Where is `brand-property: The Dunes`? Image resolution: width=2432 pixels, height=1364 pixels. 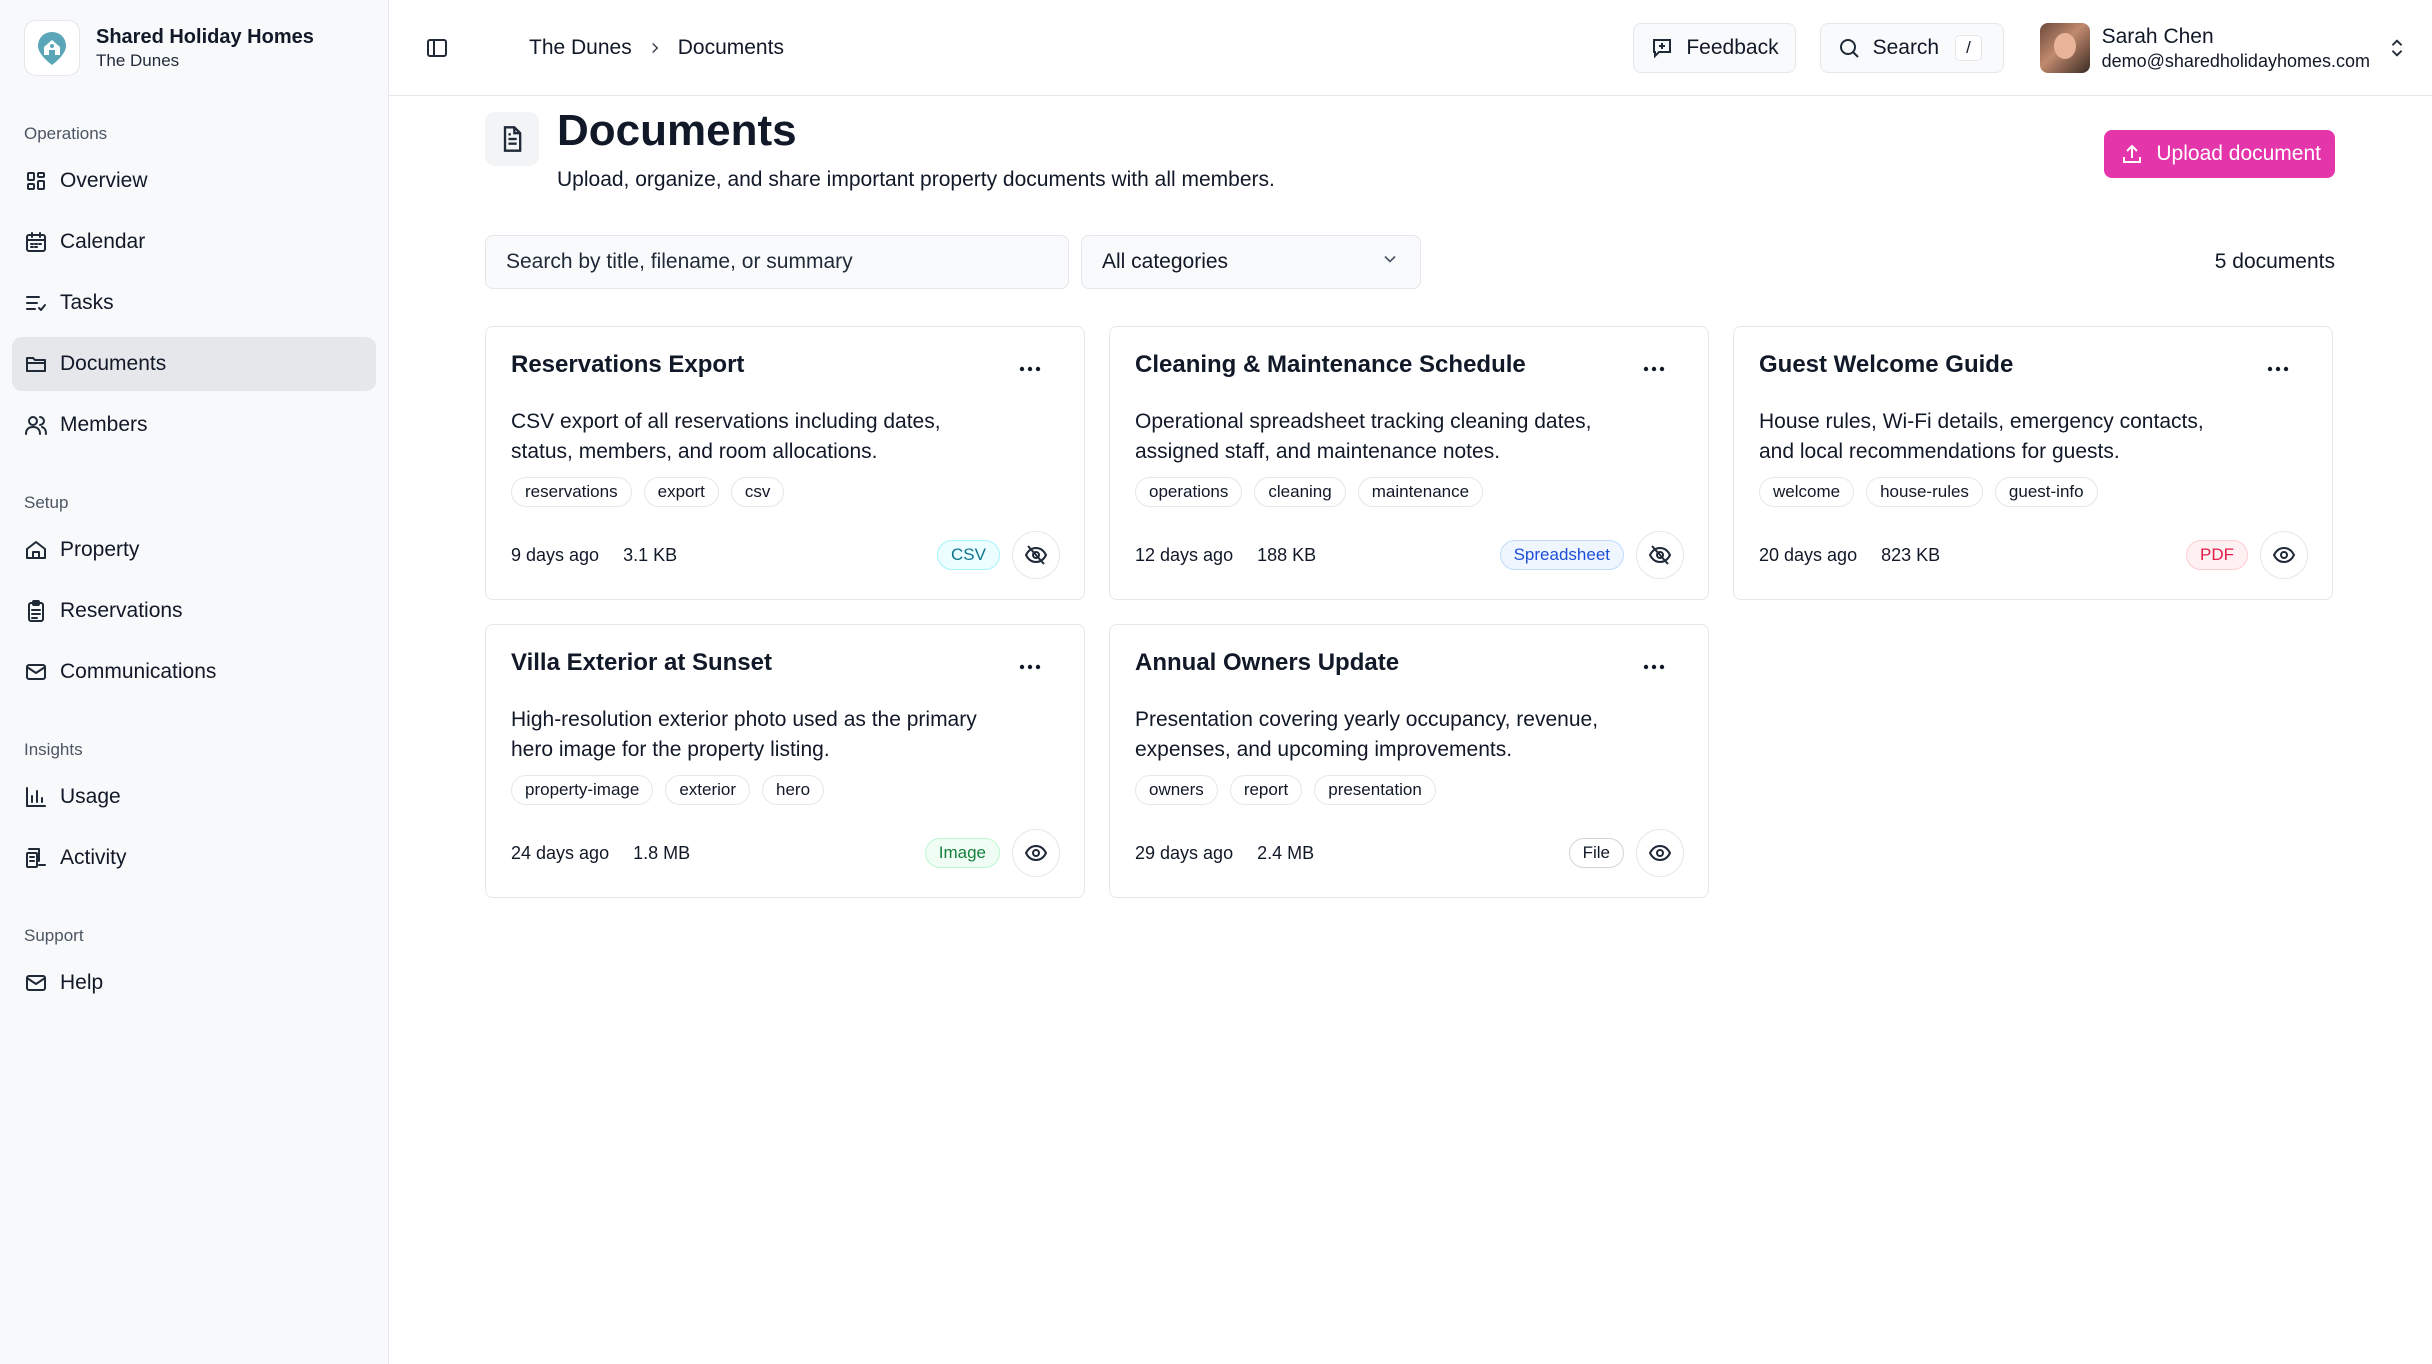 brand-property: The Dunes is located at coordinates (138, 60).